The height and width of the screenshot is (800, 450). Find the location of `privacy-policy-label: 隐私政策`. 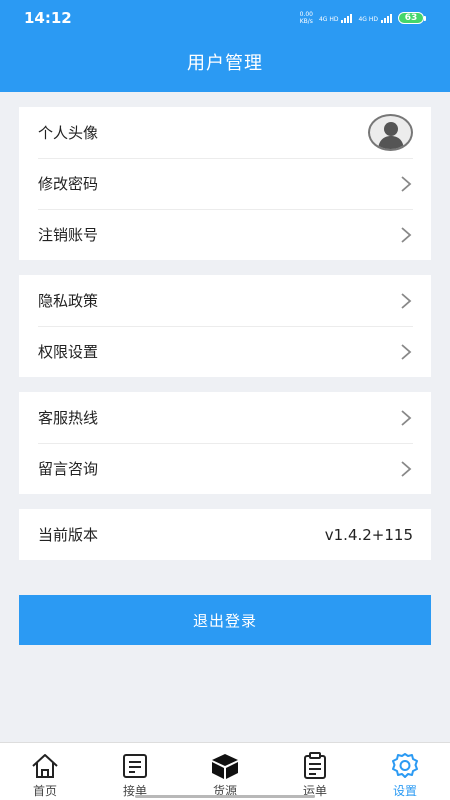

privacy-policy-label: 隐私政策 is located at coordinates (68, 301).